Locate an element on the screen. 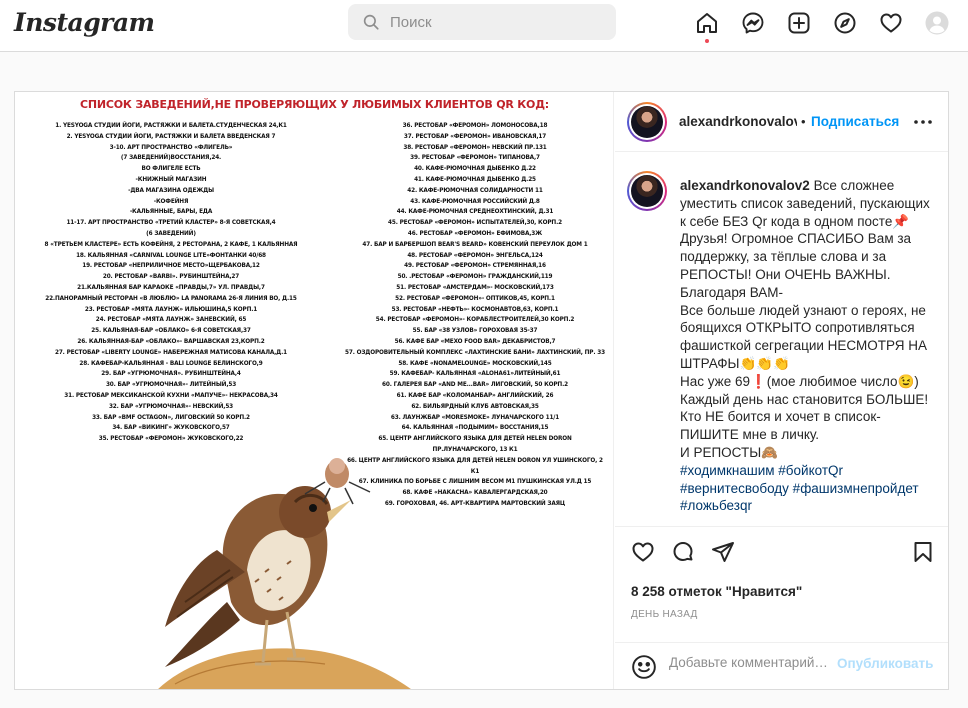 The height and width of the screenshot is (708, 968). new-post-button is located at coordinates (799, 23).